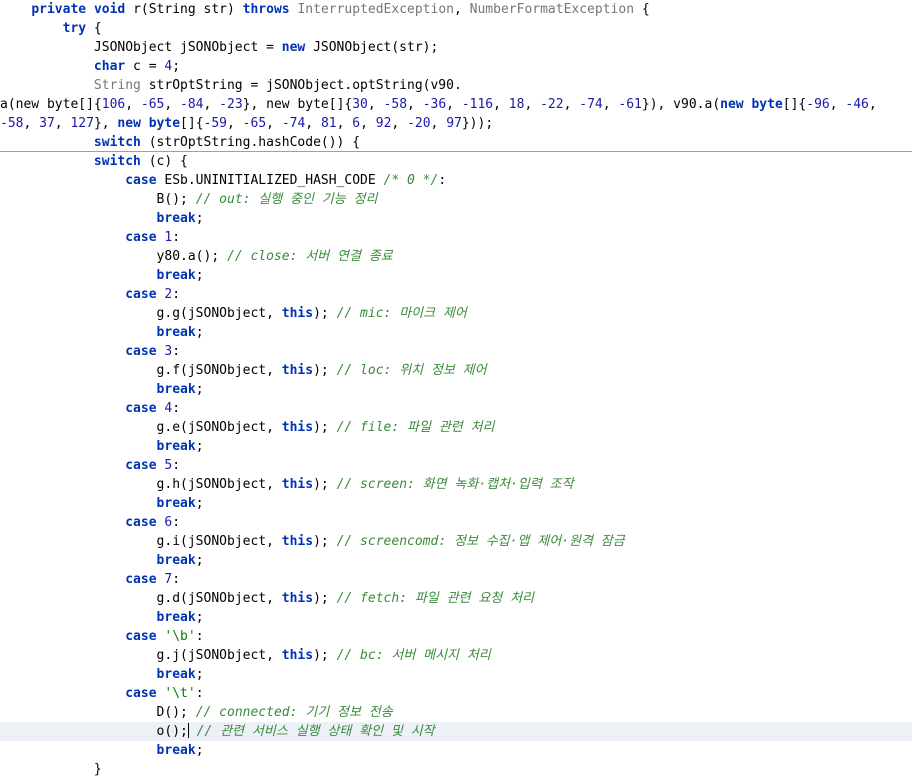  I want to click on code-token: InterruptedException, so click(375, 9).